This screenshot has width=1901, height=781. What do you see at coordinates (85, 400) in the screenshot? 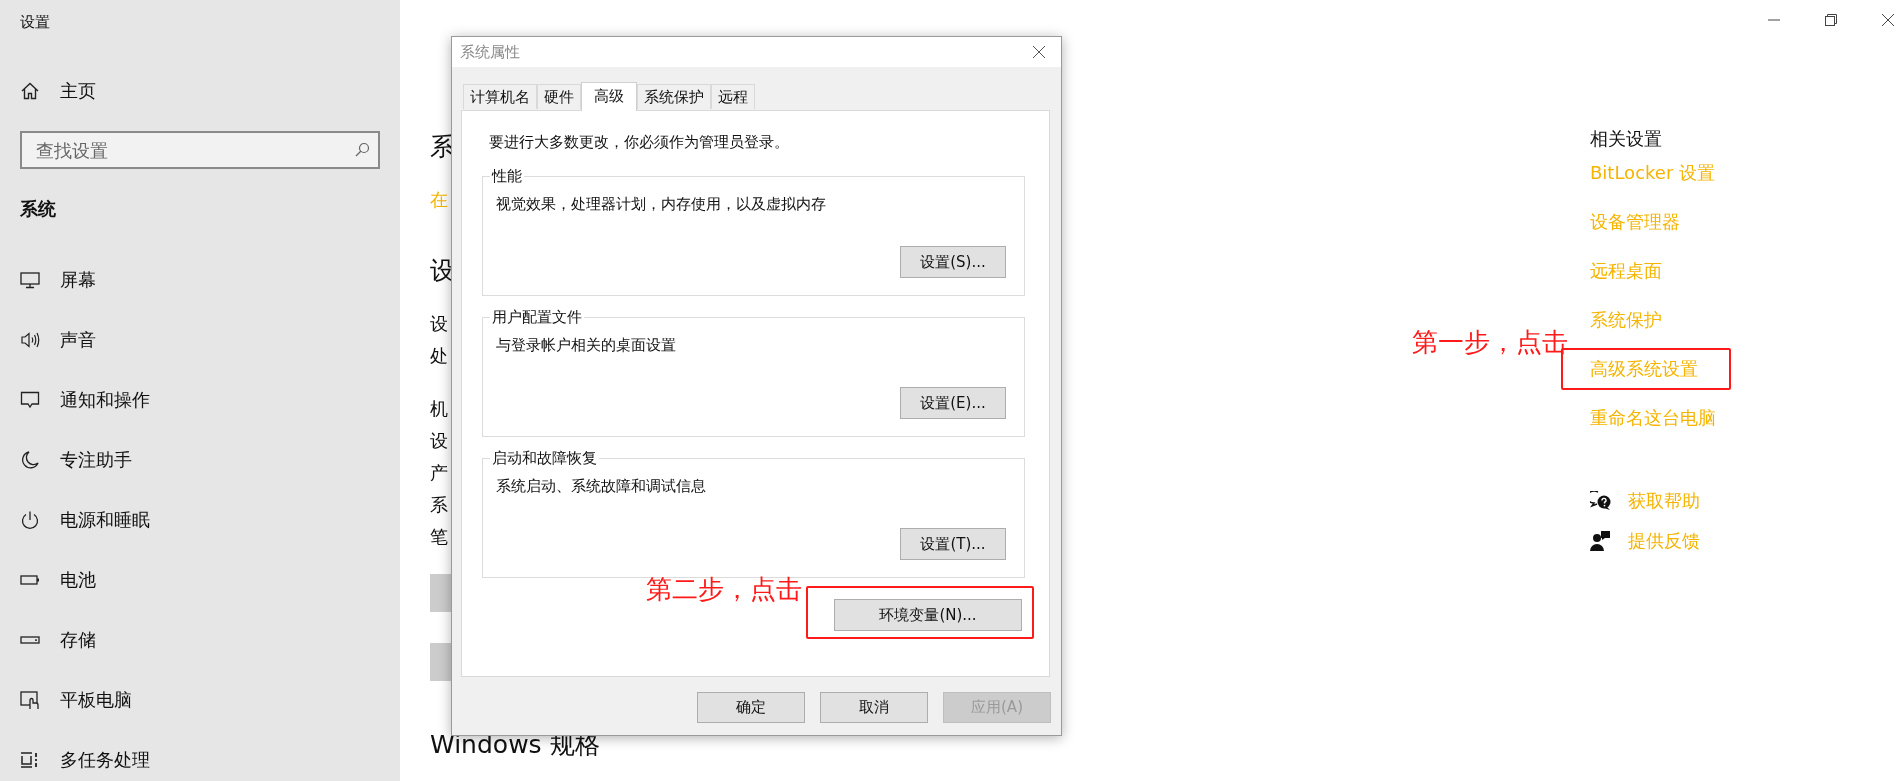
I see `nav-item: 通知和操作` at bounding box center [85, 400].